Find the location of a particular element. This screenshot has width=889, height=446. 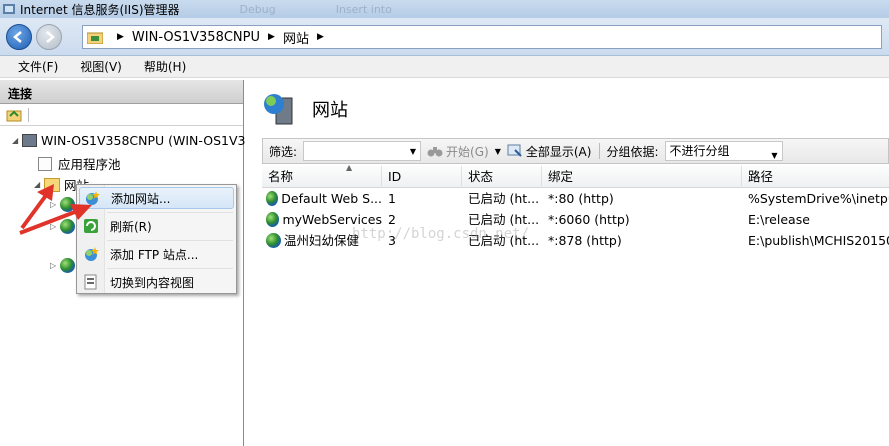

title-bar: Internet 信息服务(IIS)管理器 Debug Insert into is located at coordinates (444, 9).